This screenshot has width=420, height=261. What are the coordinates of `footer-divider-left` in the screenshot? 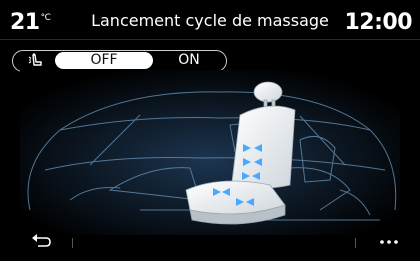 It's located at (72, 243).